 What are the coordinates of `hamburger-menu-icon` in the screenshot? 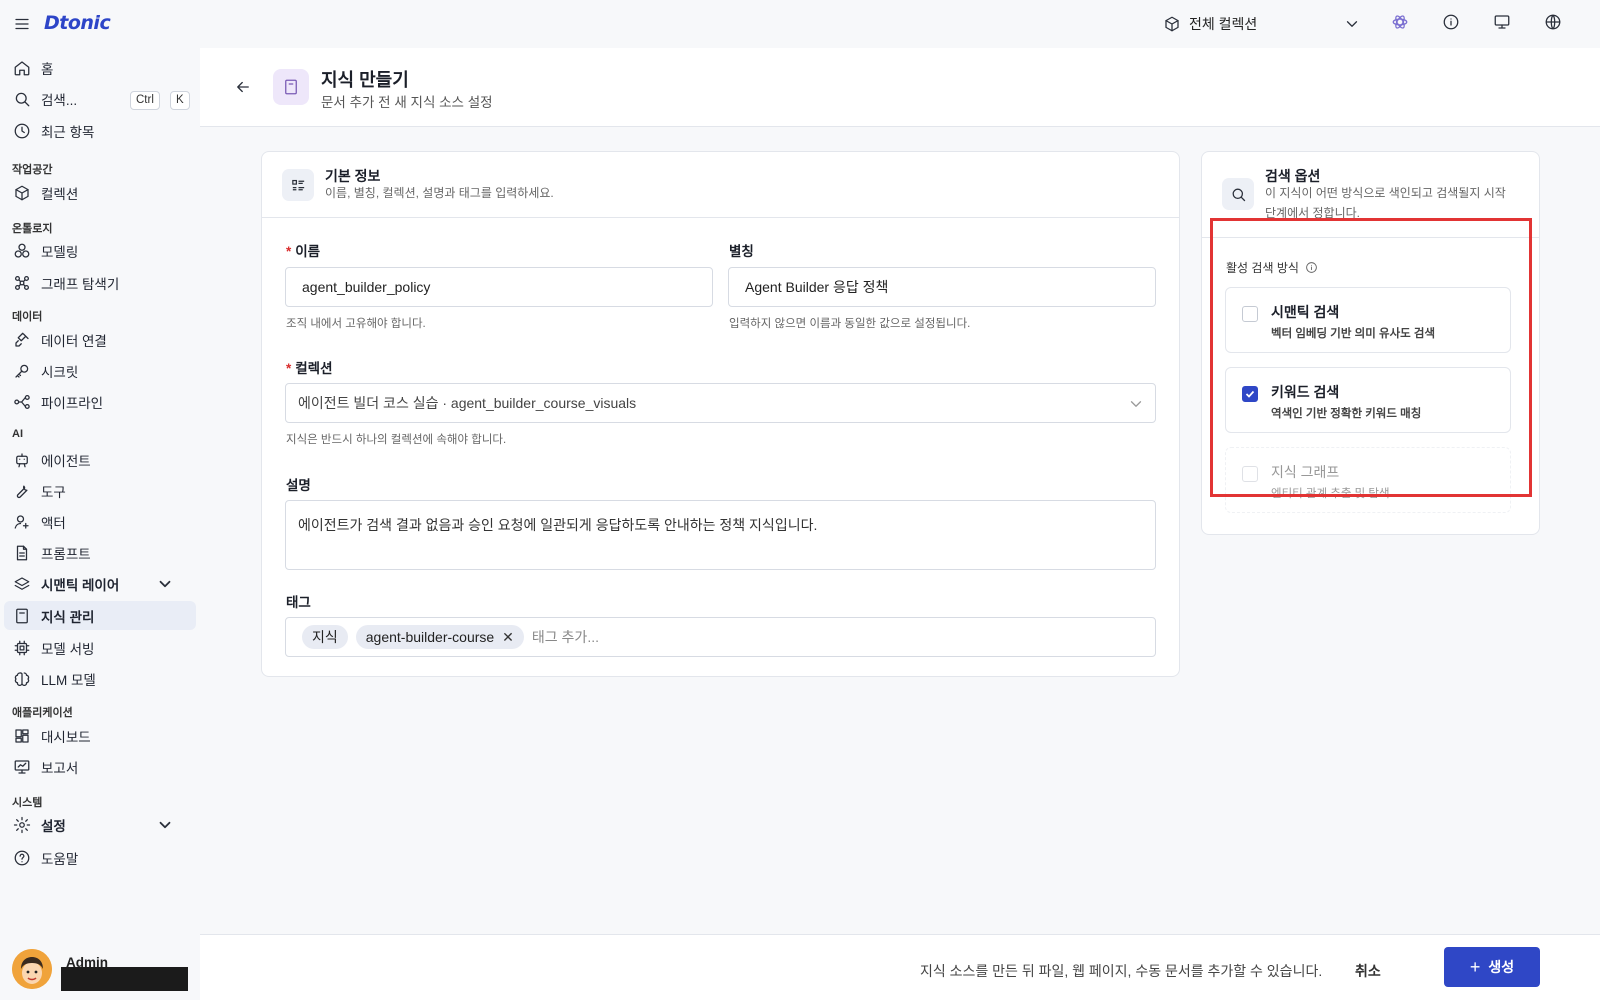 It's located at (22, 24).